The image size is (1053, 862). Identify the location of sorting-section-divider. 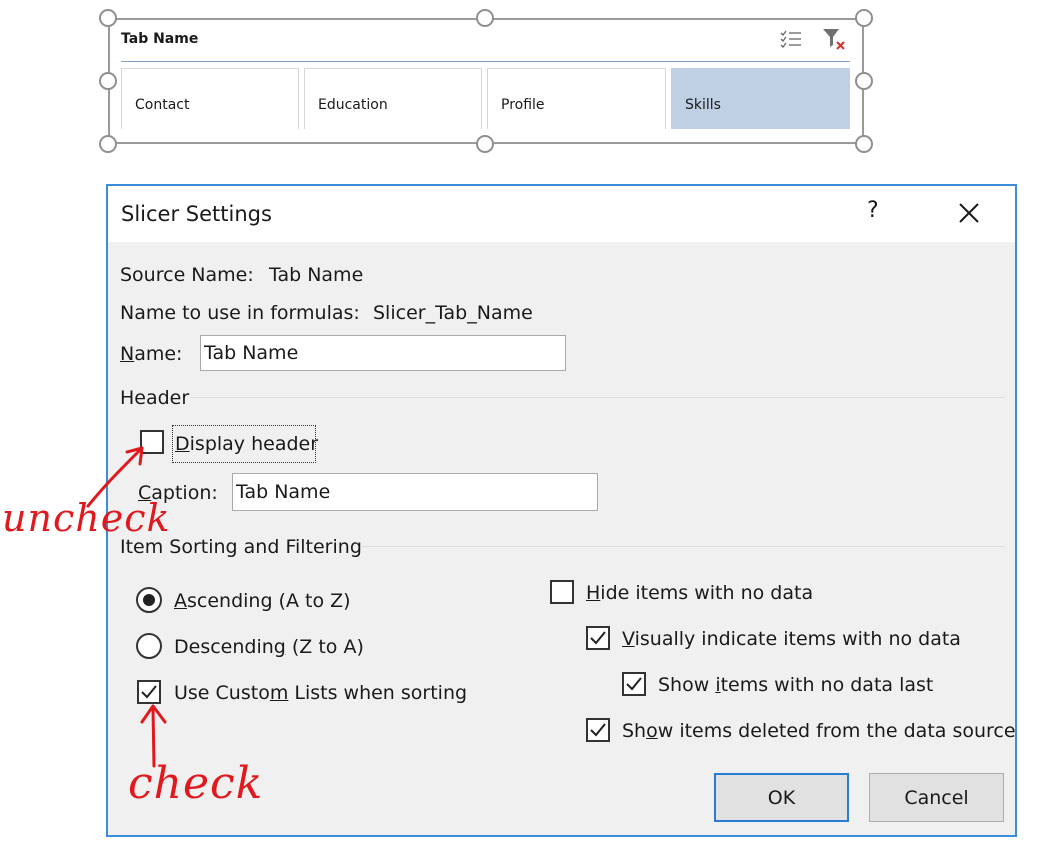
(683, 546).